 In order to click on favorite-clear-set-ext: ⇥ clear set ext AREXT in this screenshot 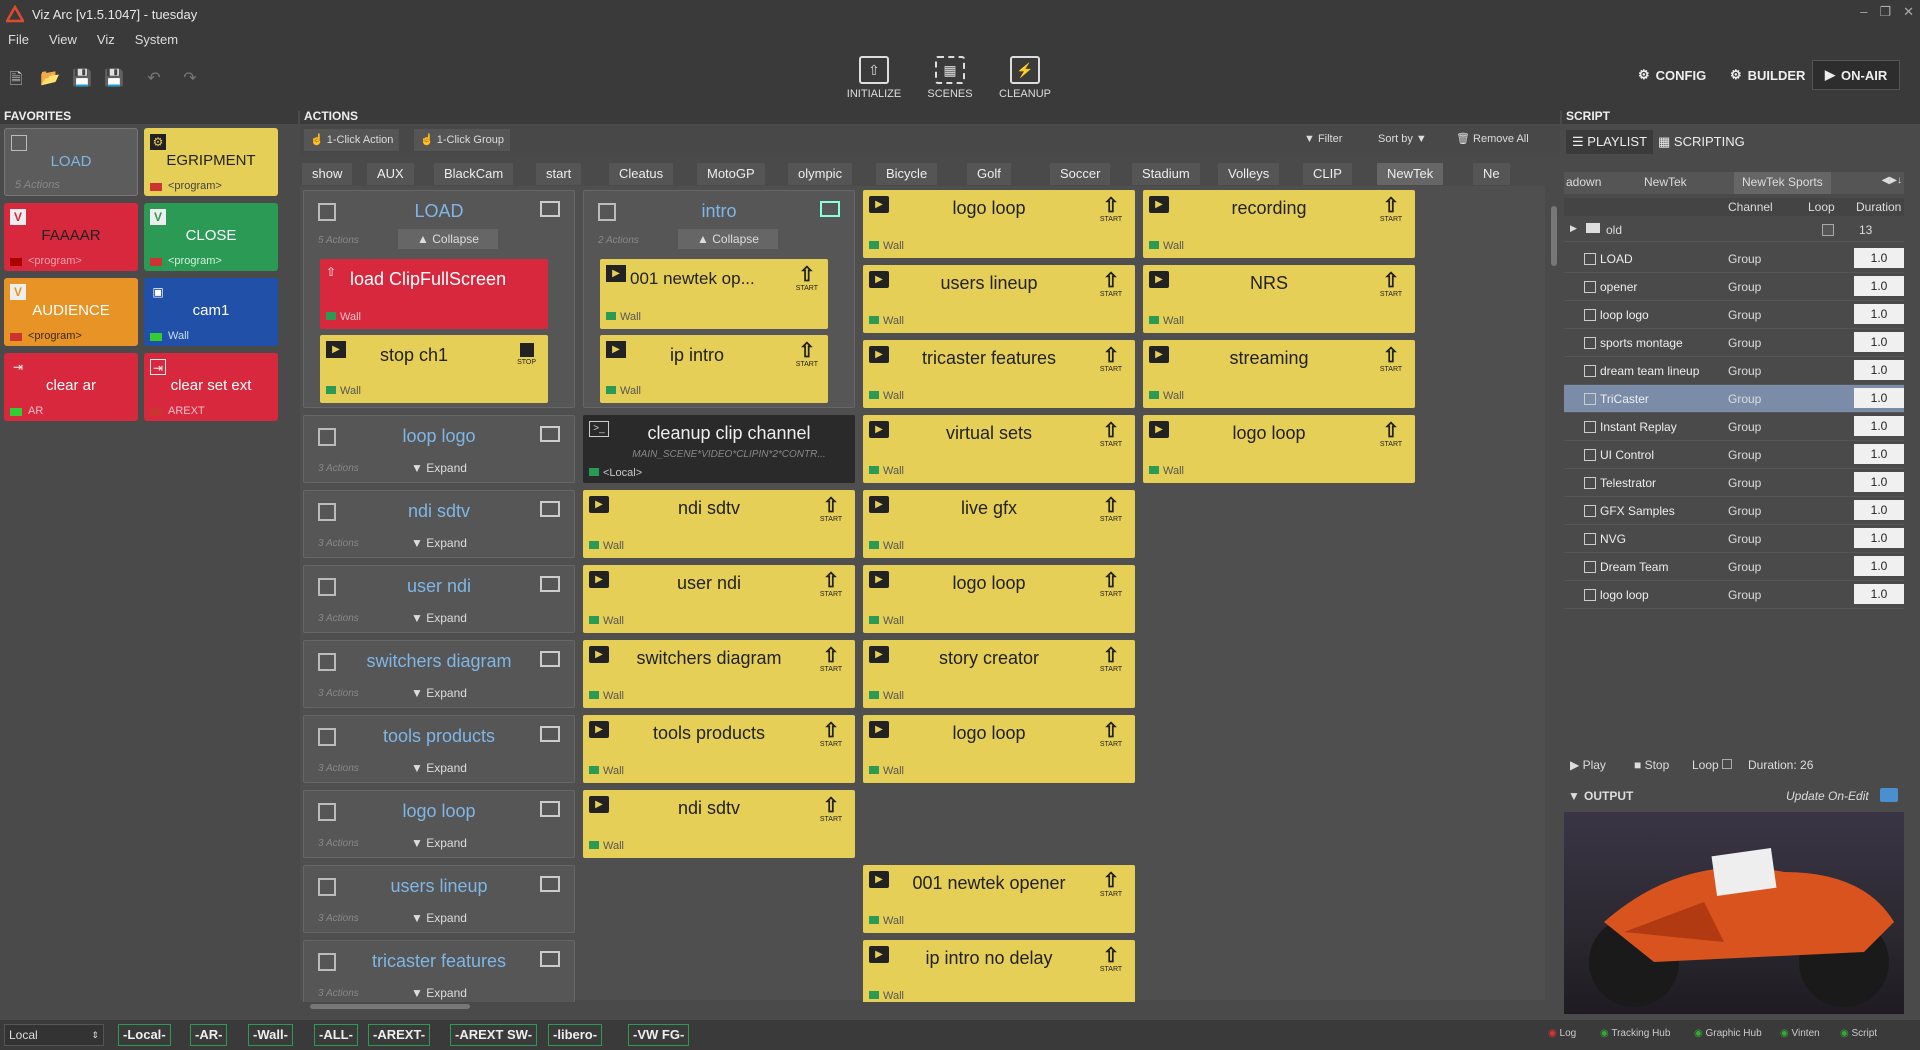, I will do `click(211, 387)`.